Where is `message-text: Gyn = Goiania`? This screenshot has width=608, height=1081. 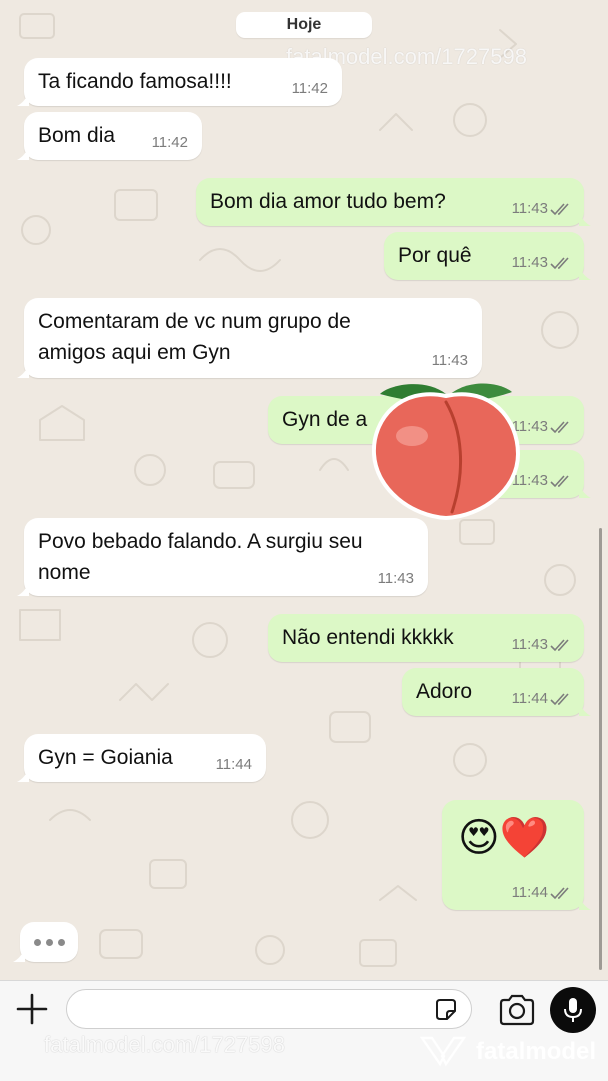
message-text: Gyn = Goiania is located at coordinates (105, 757).